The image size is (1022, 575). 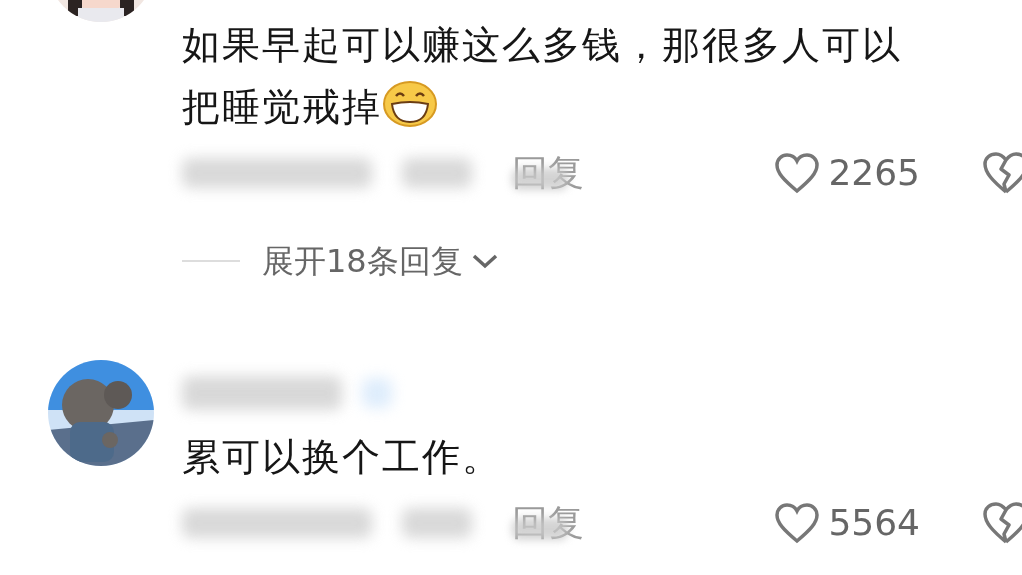 I want to click on comment-text: 如果早起可以赚这么多钱，那很多人可以, so click(x=542, y=45).